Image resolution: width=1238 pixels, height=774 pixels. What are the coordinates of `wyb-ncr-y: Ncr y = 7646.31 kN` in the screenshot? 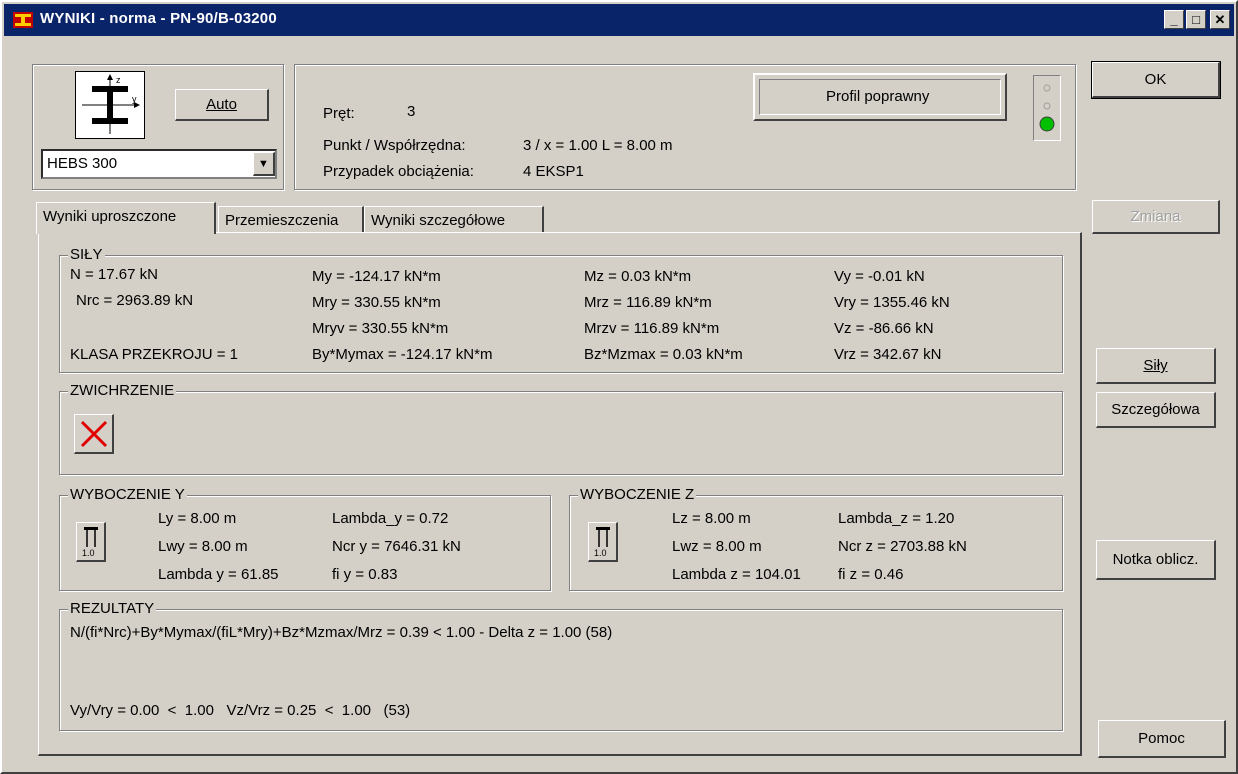 It's located at (396, 546).